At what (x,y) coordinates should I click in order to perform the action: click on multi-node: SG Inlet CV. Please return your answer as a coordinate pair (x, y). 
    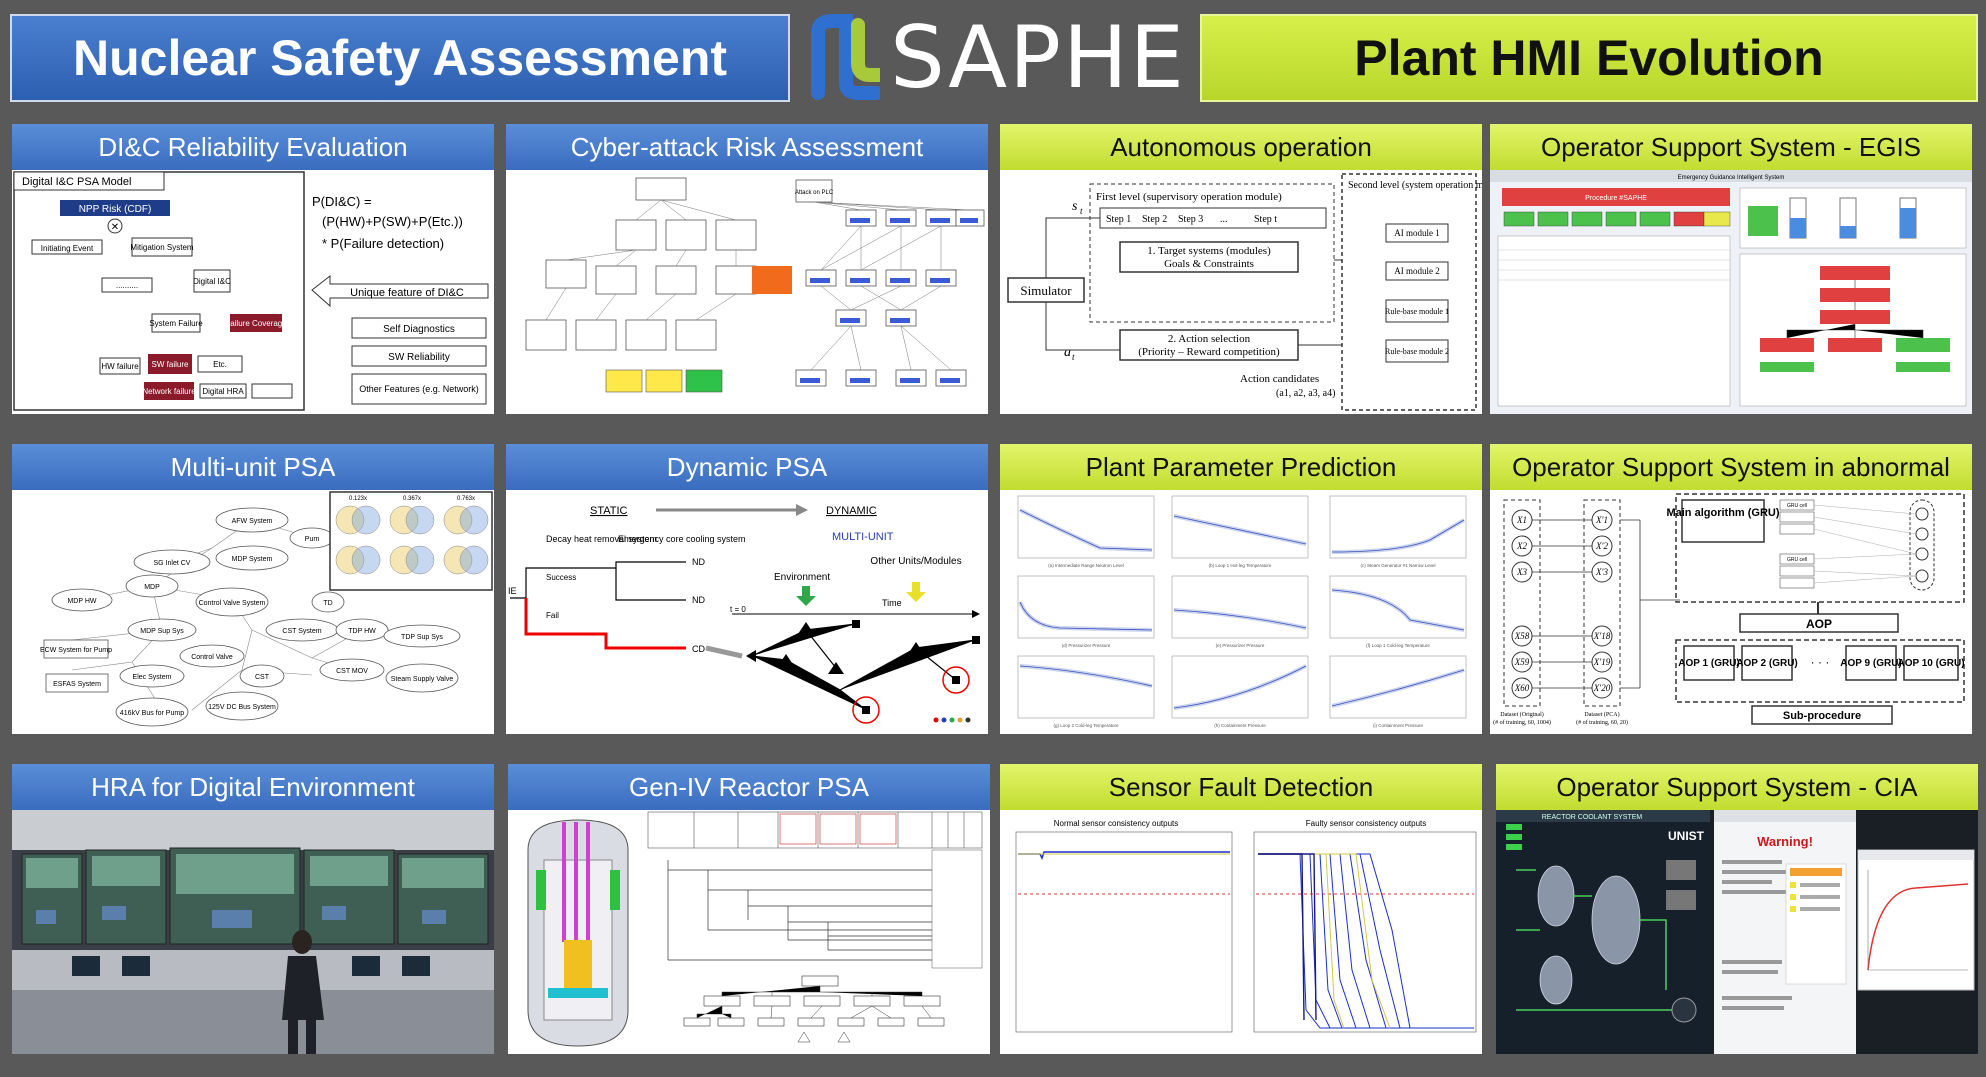
    Looking at the image, I should click on (172, 563).